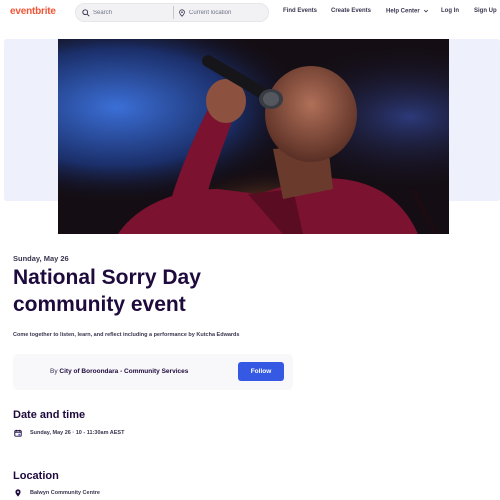 The width and height of the screenshot is (500, 500). I want to click on nav-find-events: Find Events, so click(300, 11).